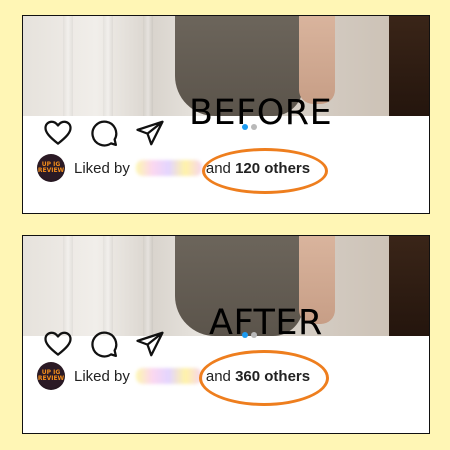 This screenshot has height=450, width=450. Describe the element at coordinates (261, 113) in the screenshot. I see `before-label: BEFORE` at that location.